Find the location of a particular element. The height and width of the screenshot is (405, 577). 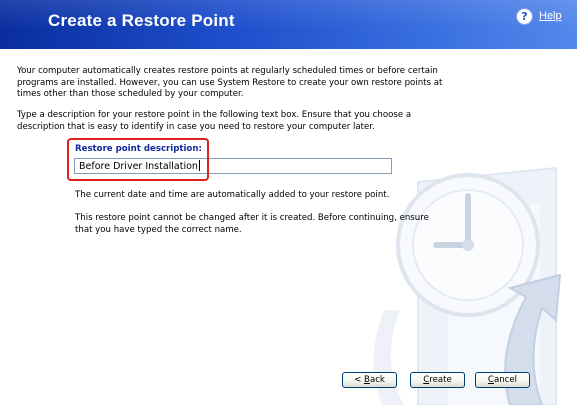

title-bar: Create a Restore Point ? Help is located at coordinates (288, 24).